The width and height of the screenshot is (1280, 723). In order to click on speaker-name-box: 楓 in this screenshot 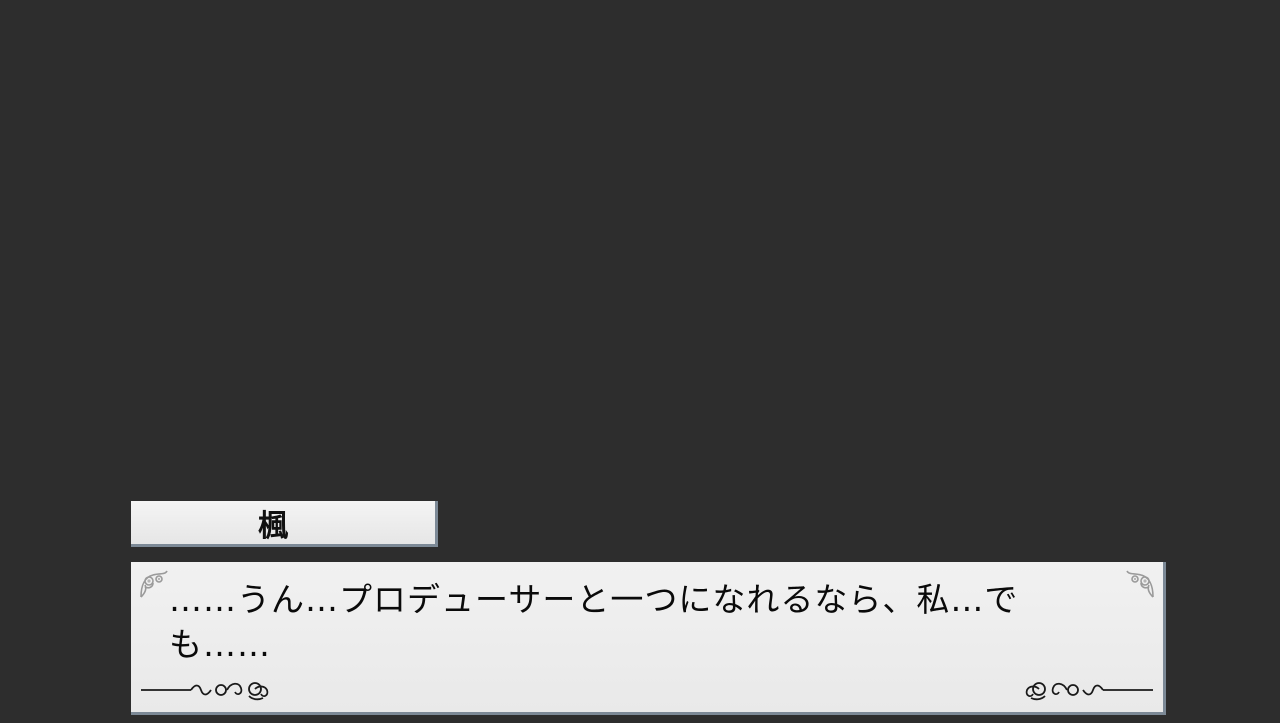, I will do `click(284, 524)`.